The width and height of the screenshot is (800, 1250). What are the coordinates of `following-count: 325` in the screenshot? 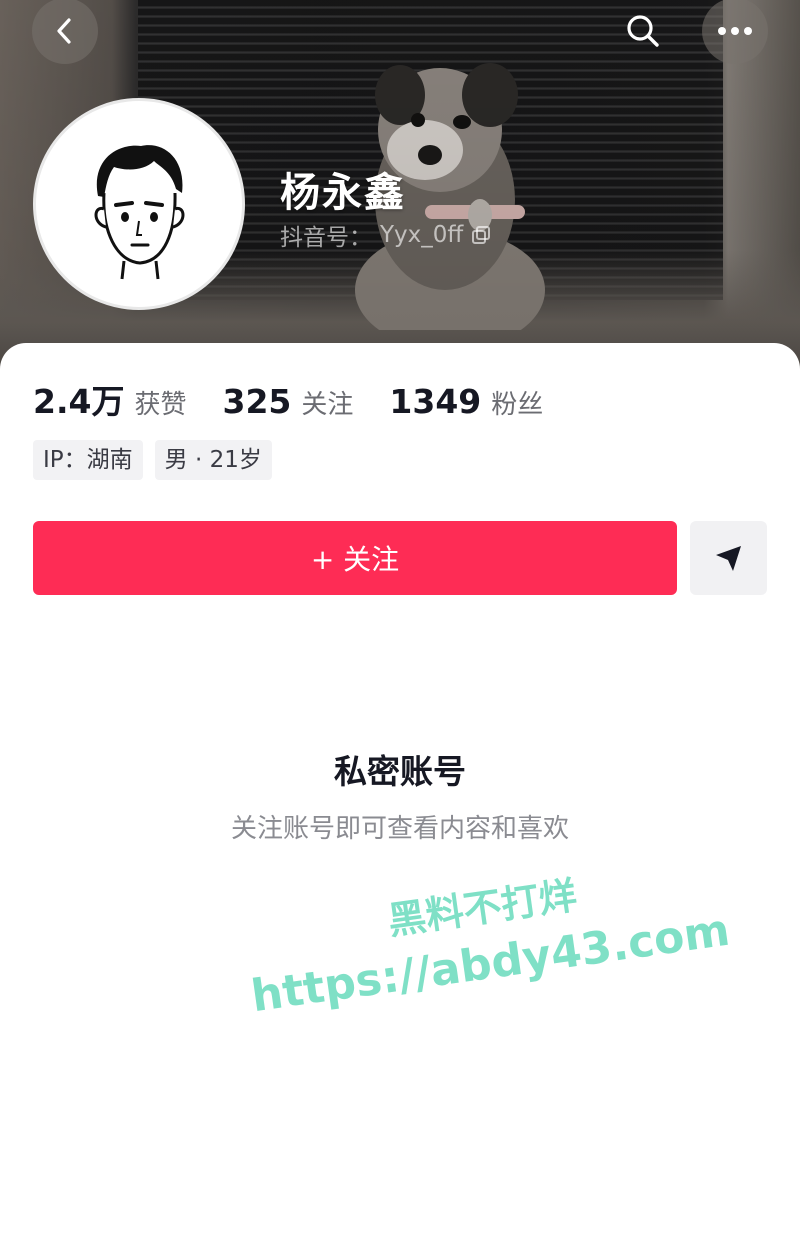 It's located at (256, 401).